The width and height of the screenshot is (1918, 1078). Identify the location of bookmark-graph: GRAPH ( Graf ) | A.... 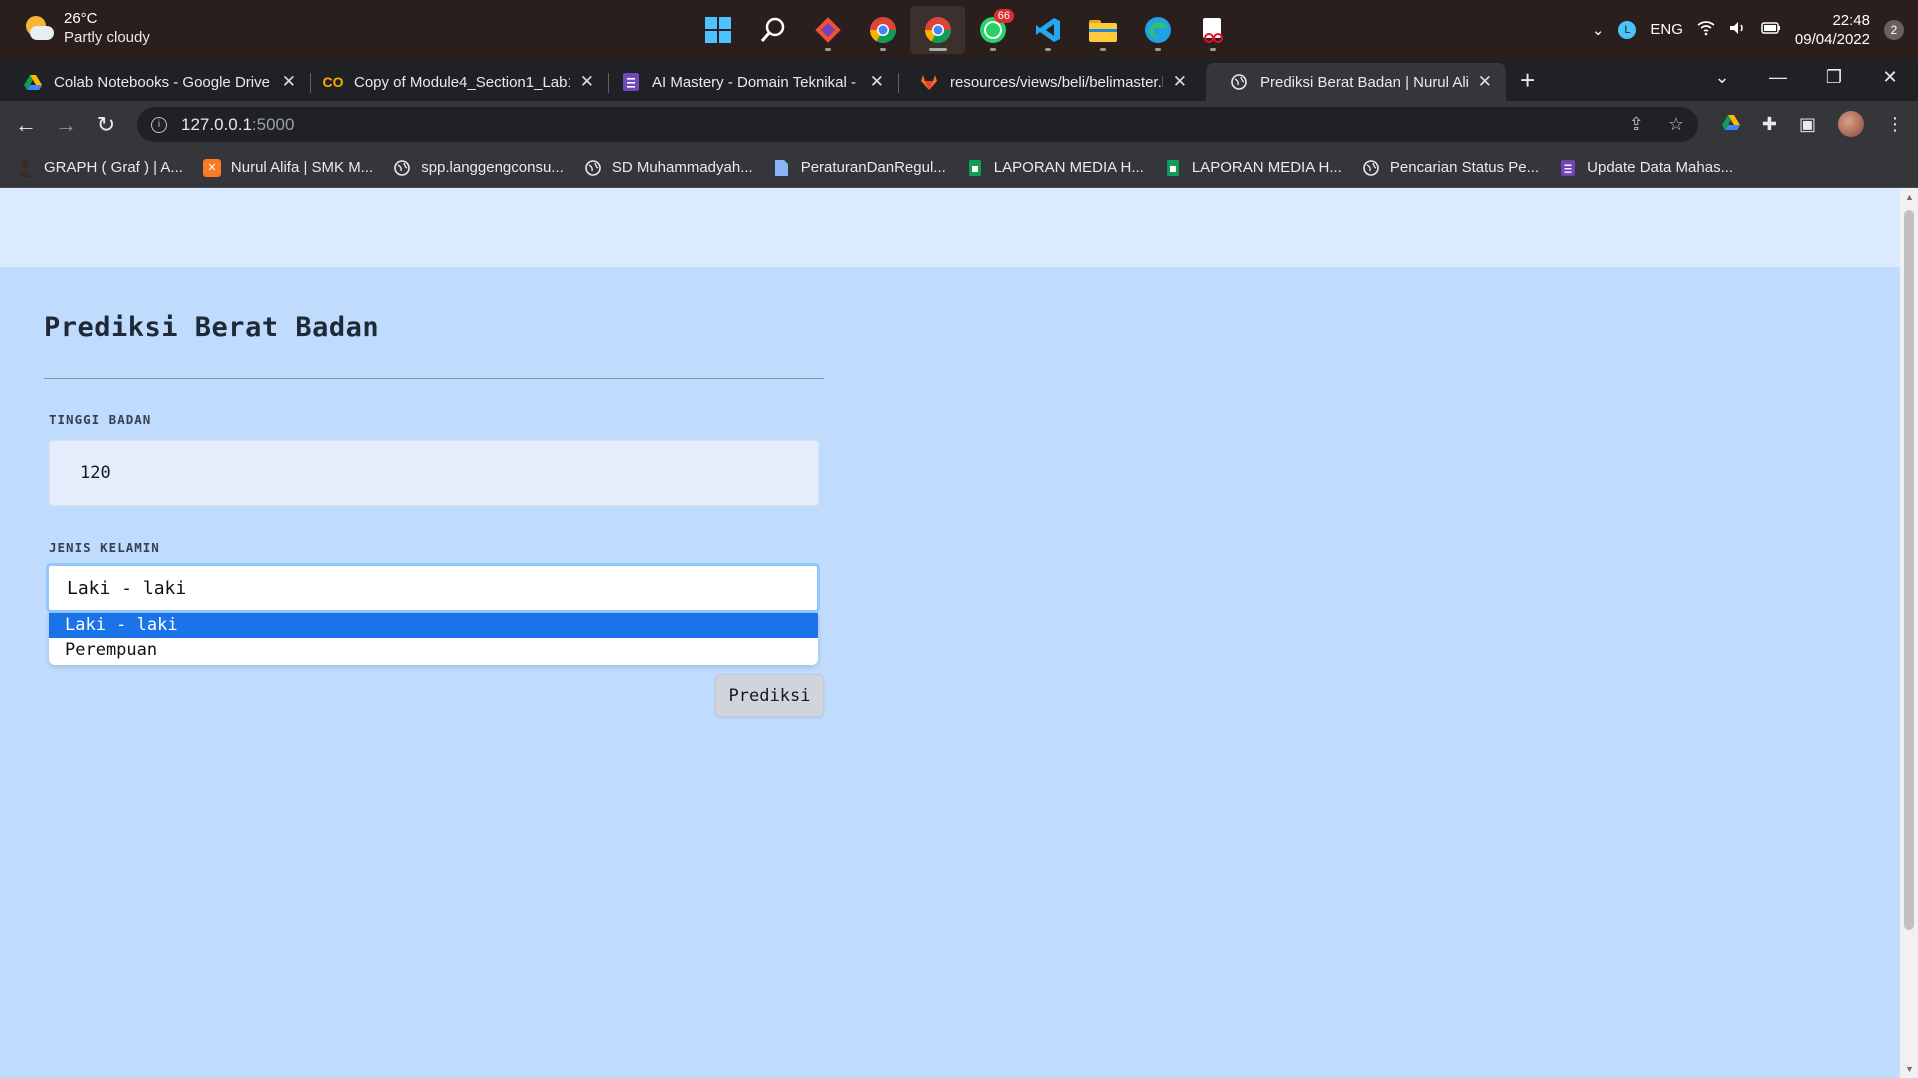
(99, 168).